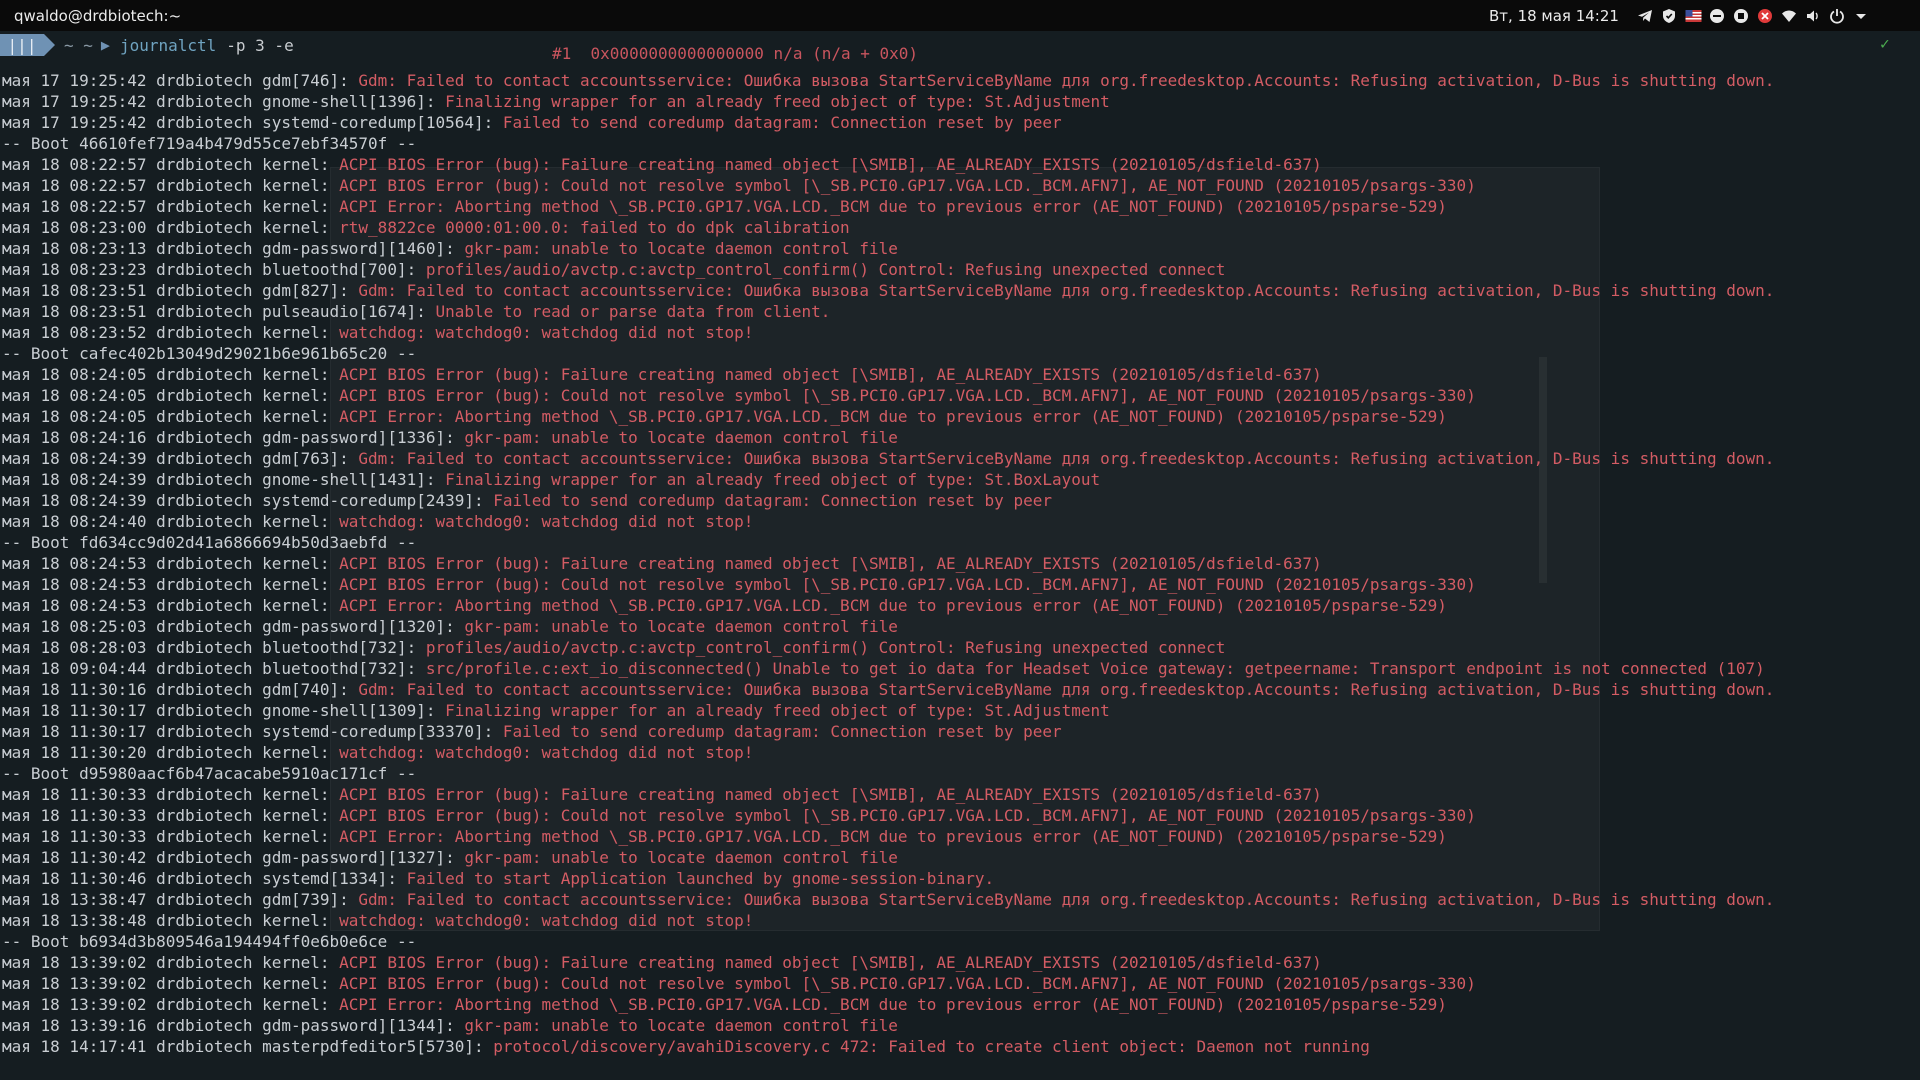 The height and width of the screenshot is (1080, 1920). Describe the element at coordinates (1789, 16) in the screenshot. I see `wifi-icon` at that location.